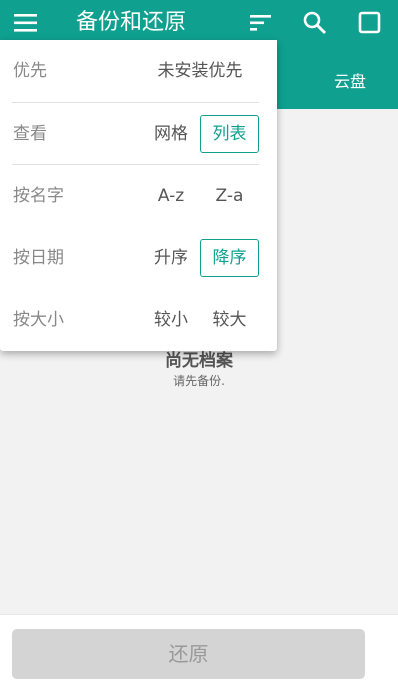  What do you see at coordinates (229, 196) in the screenshot?
I see `name-desc-option: Z-a` at bounding box center [229, 196].